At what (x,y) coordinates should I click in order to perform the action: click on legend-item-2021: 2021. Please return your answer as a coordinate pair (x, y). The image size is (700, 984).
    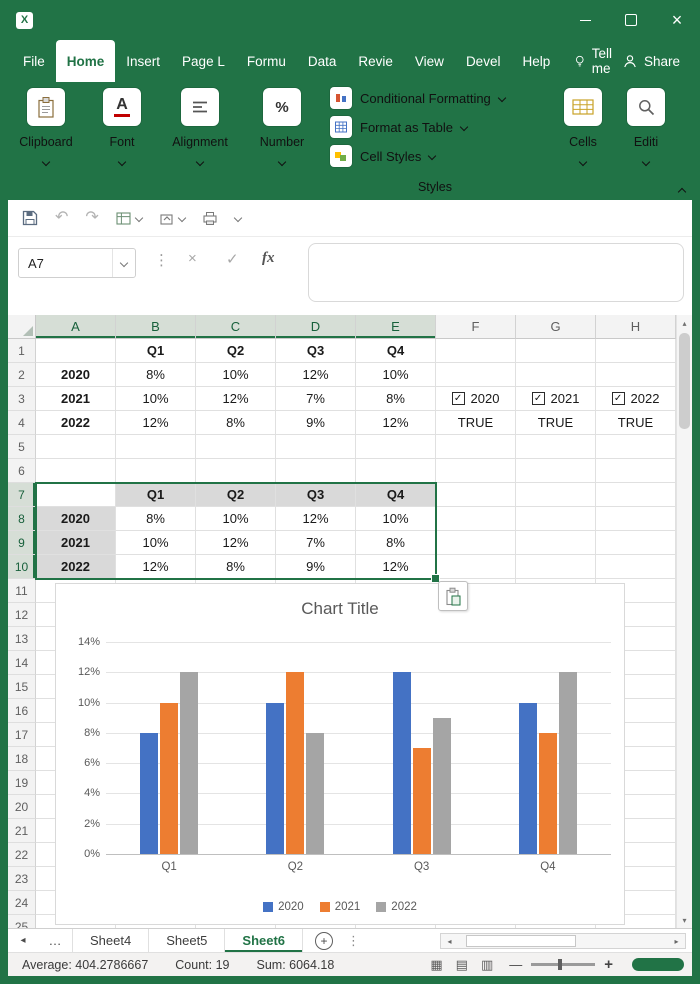
    Looking at the image, I should click on (339, 907).